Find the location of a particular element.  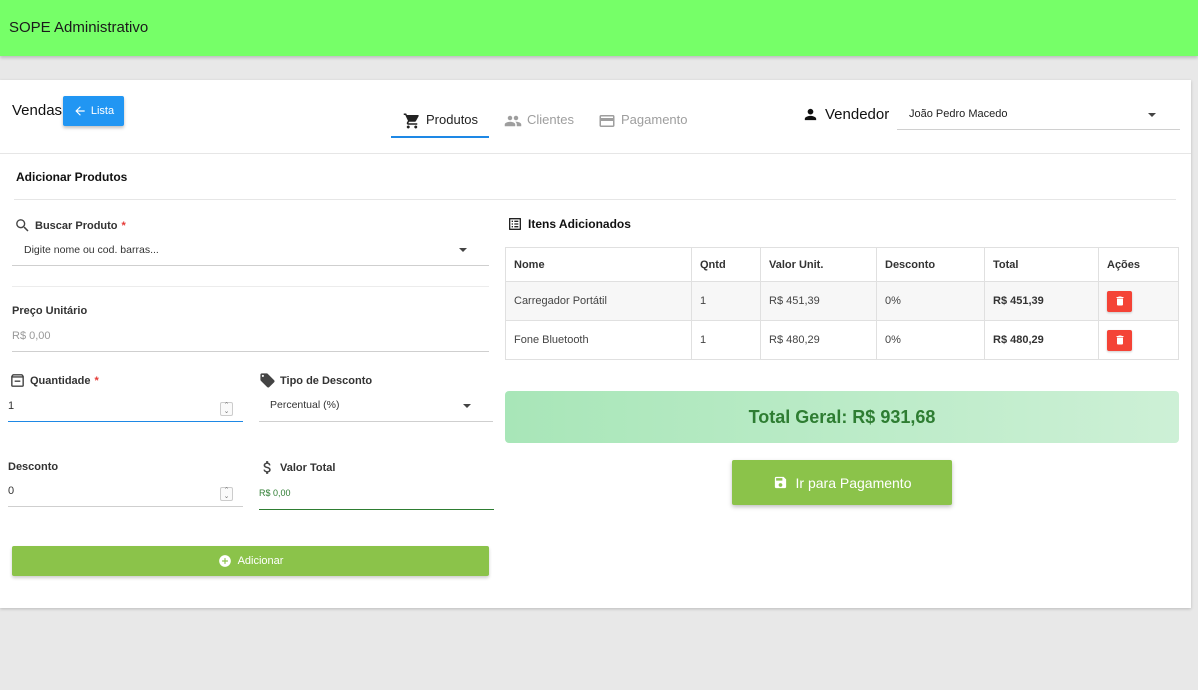

archive-icon is located at coordinates (17, 380).